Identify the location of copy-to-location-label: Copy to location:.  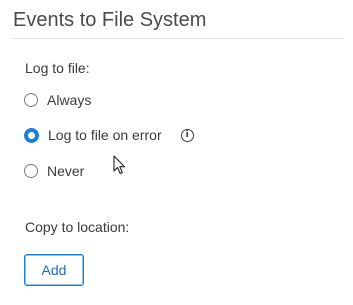
(77, 227).